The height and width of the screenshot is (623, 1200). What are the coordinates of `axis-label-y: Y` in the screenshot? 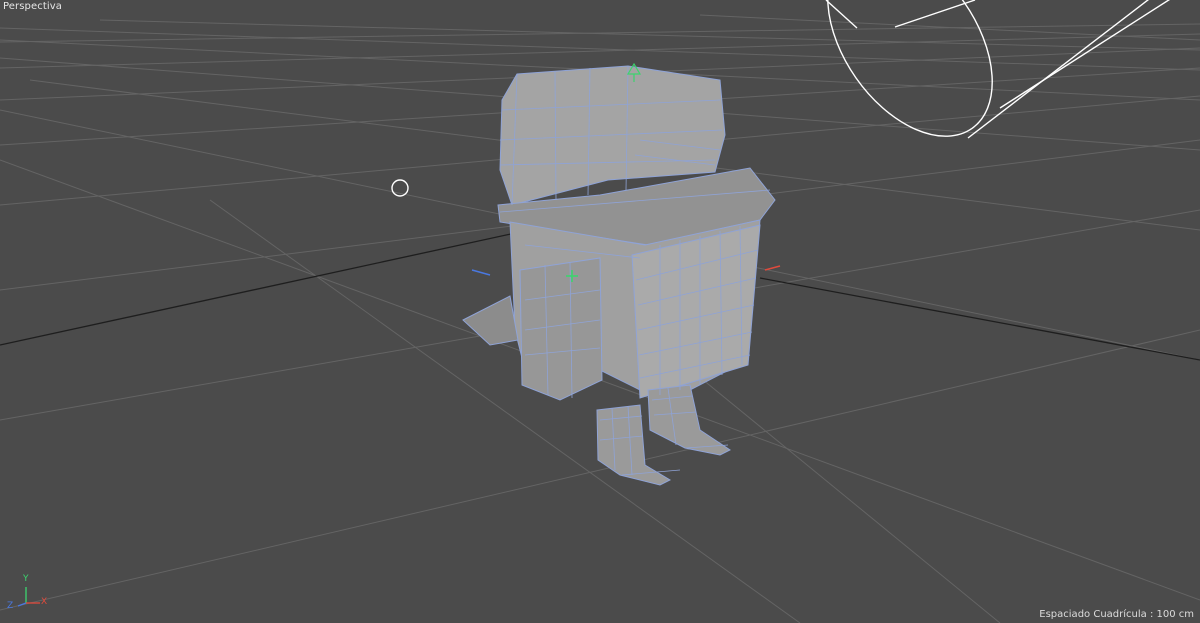 It's located at (26, 579).